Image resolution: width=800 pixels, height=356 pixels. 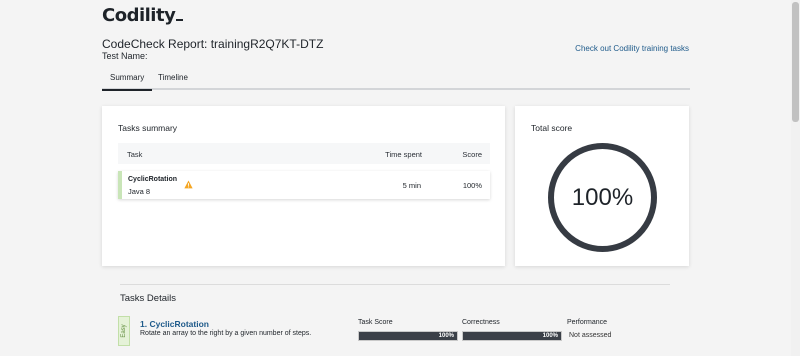 What do you see at coordinates (173, 77) in the screenshot?
I see `tab-timeline: Timeline` at bounding box center [173, 77].